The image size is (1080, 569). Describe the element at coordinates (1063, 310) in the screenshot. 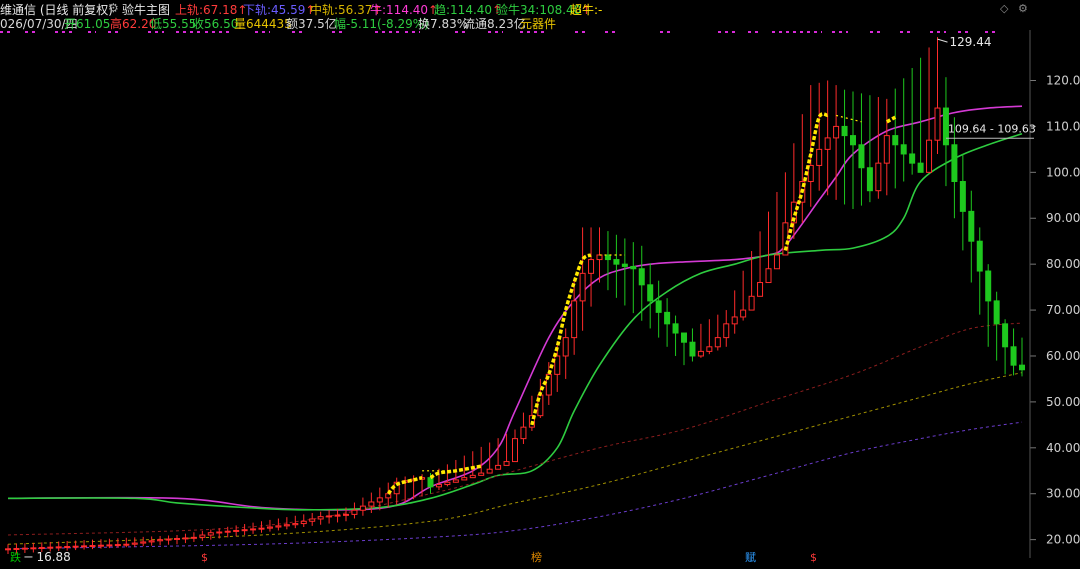

I see `y-tick-label-5: 70.00` at that location.